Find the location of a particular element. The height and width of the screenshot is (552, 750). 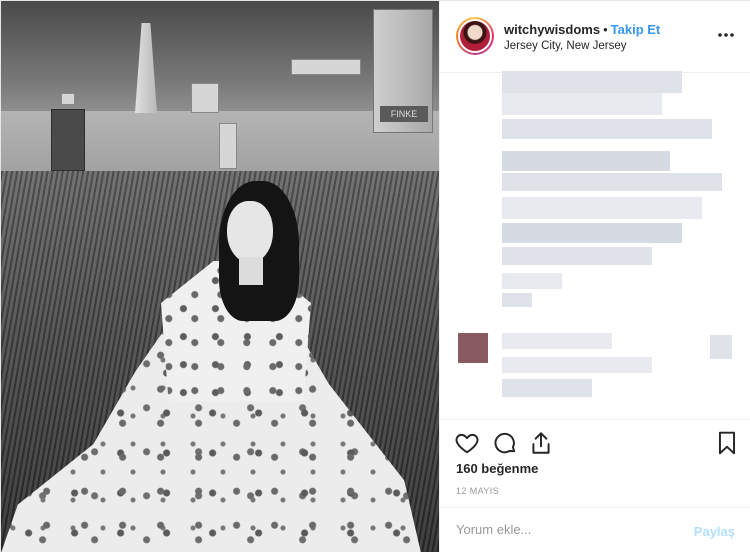

avatar-image is located at coordinates (475, 36).